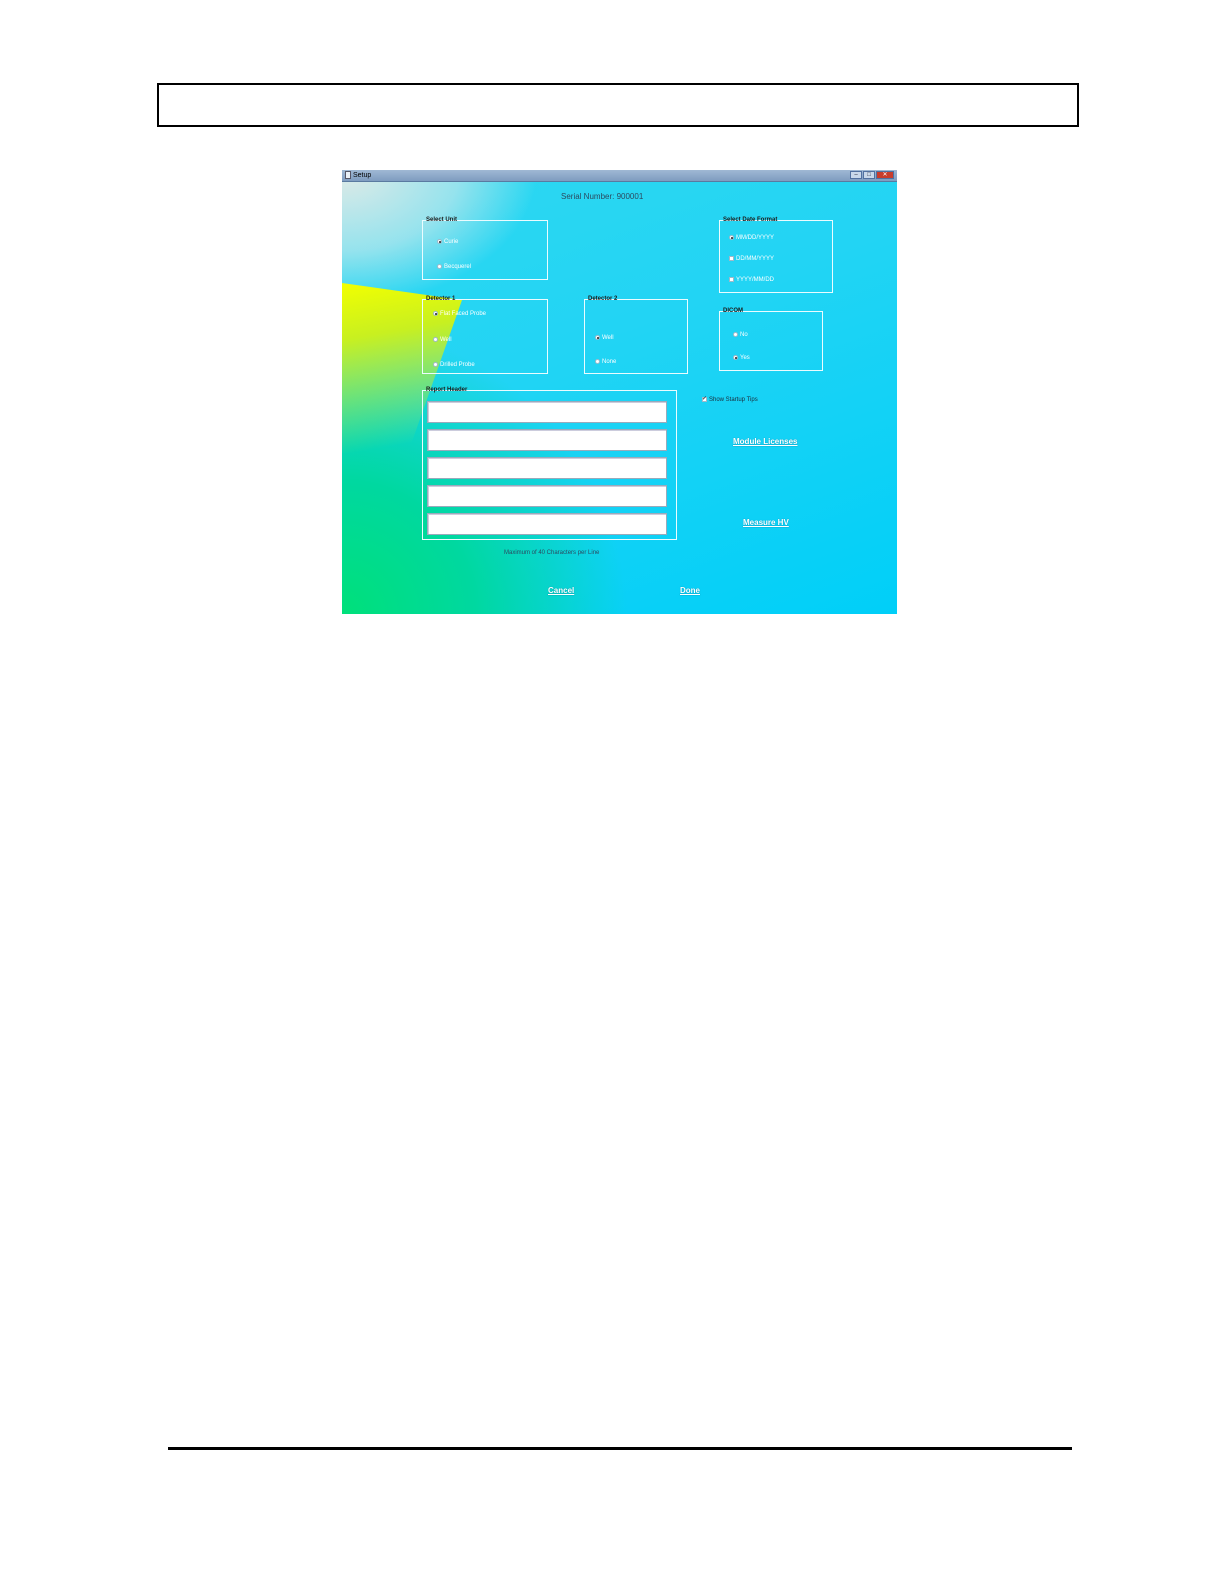  I want to click on detector1-title: Detector 1, so click(441, 299).